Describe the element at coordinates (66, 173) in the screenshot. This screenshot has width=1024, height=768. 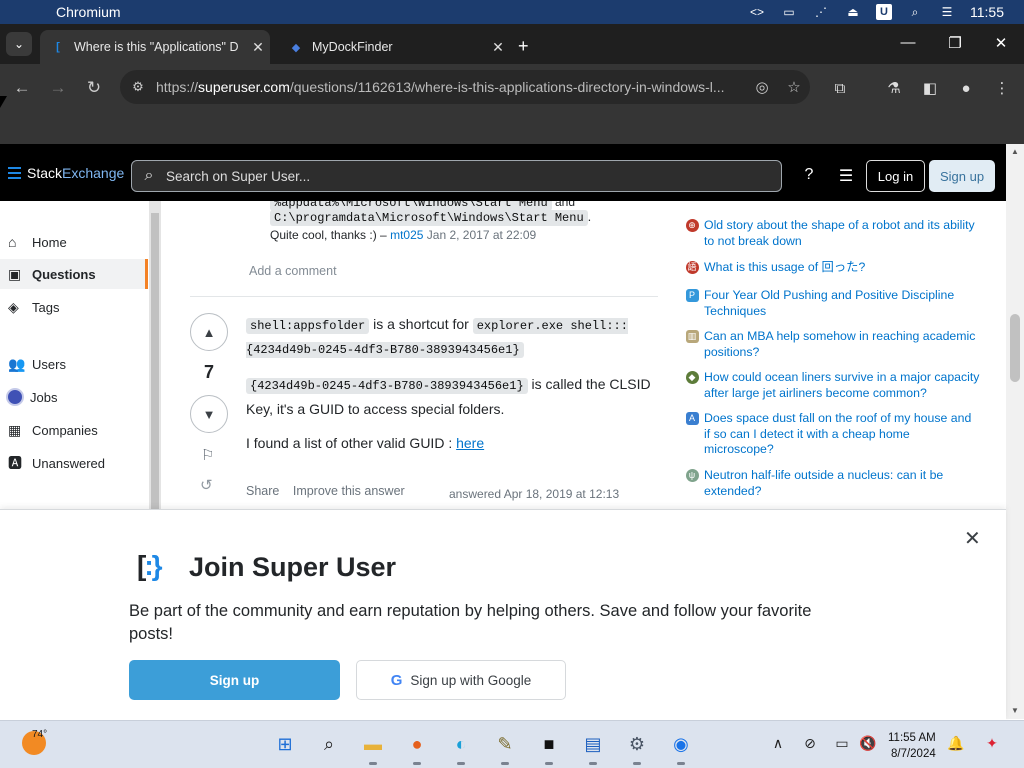
I see `stackexchange-logo: StackExchange` at that location.